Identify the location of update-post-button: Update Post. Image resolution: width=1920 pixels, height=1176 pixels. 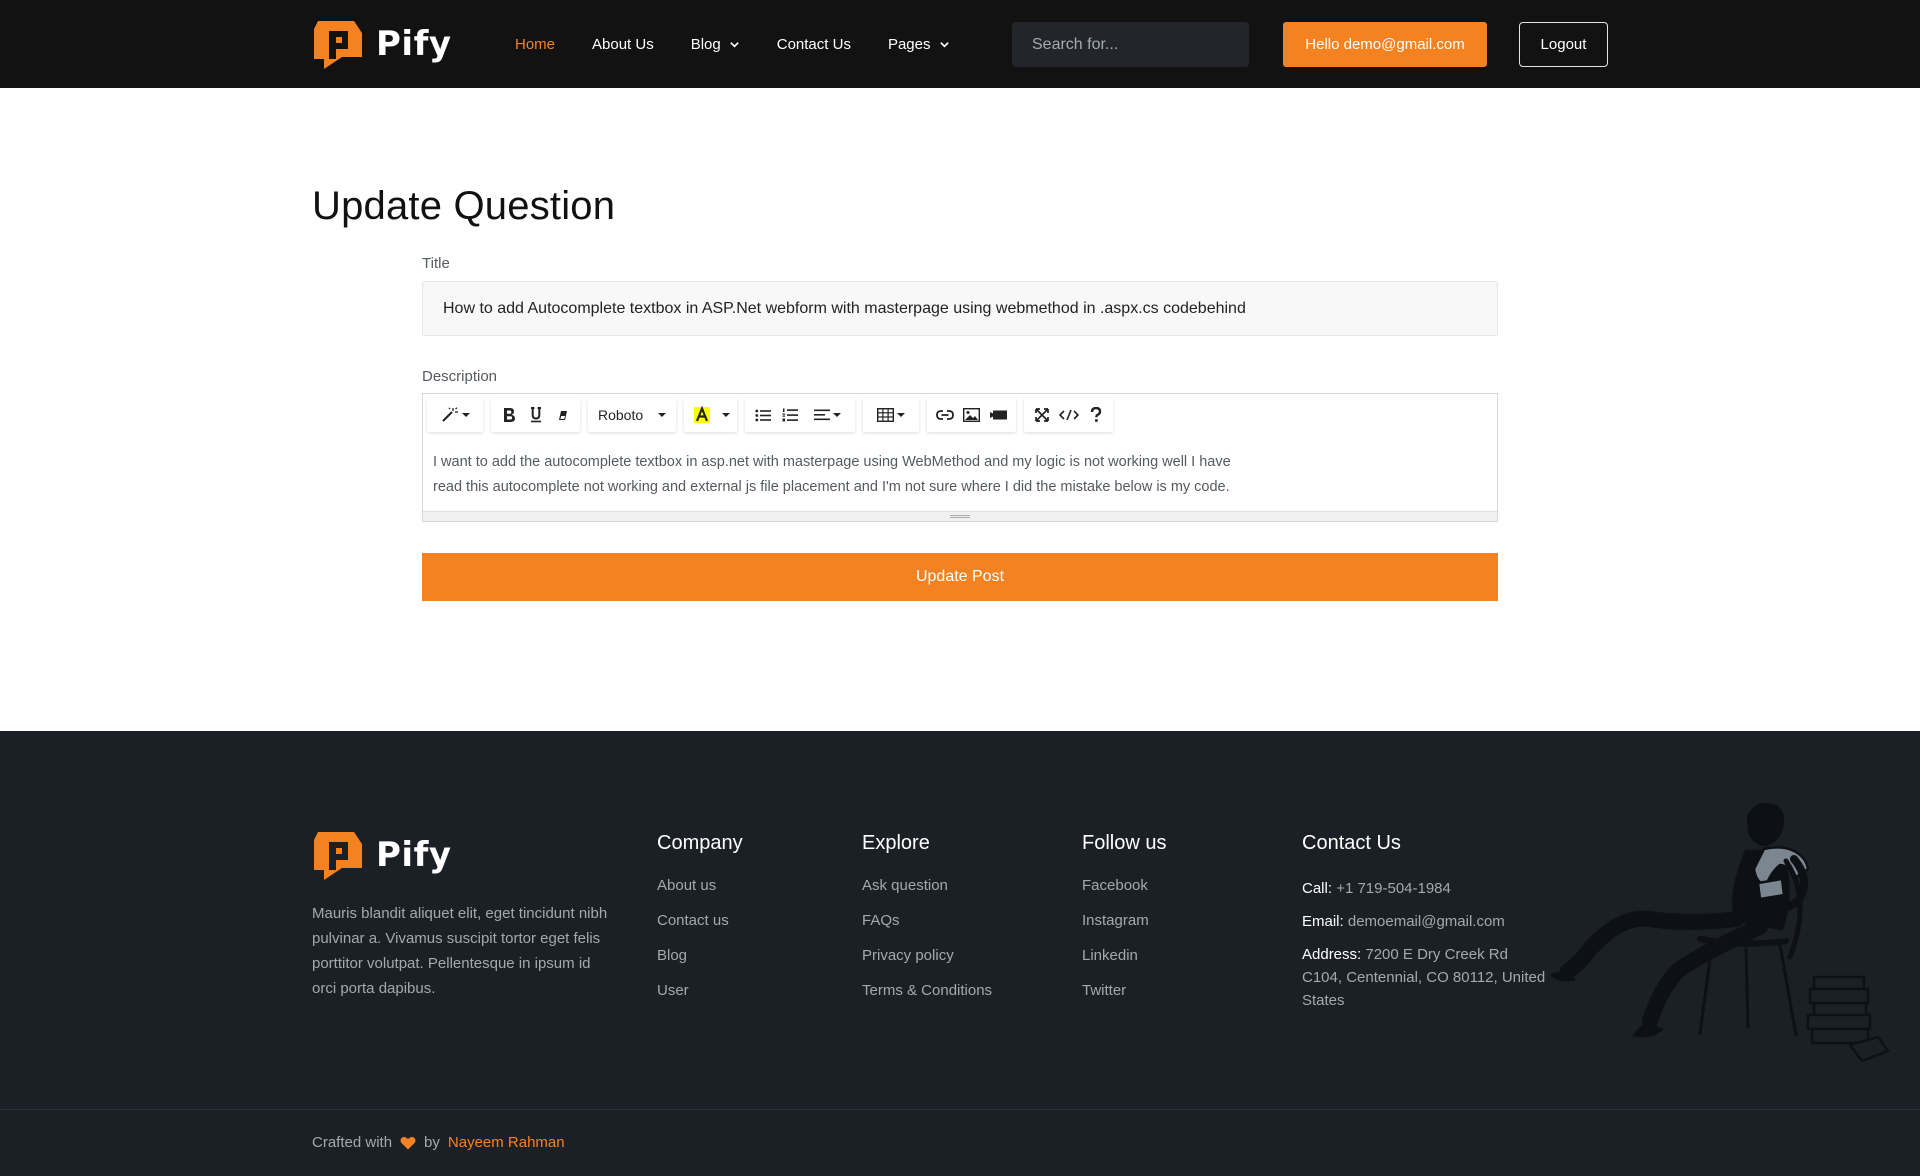
(960, 577).